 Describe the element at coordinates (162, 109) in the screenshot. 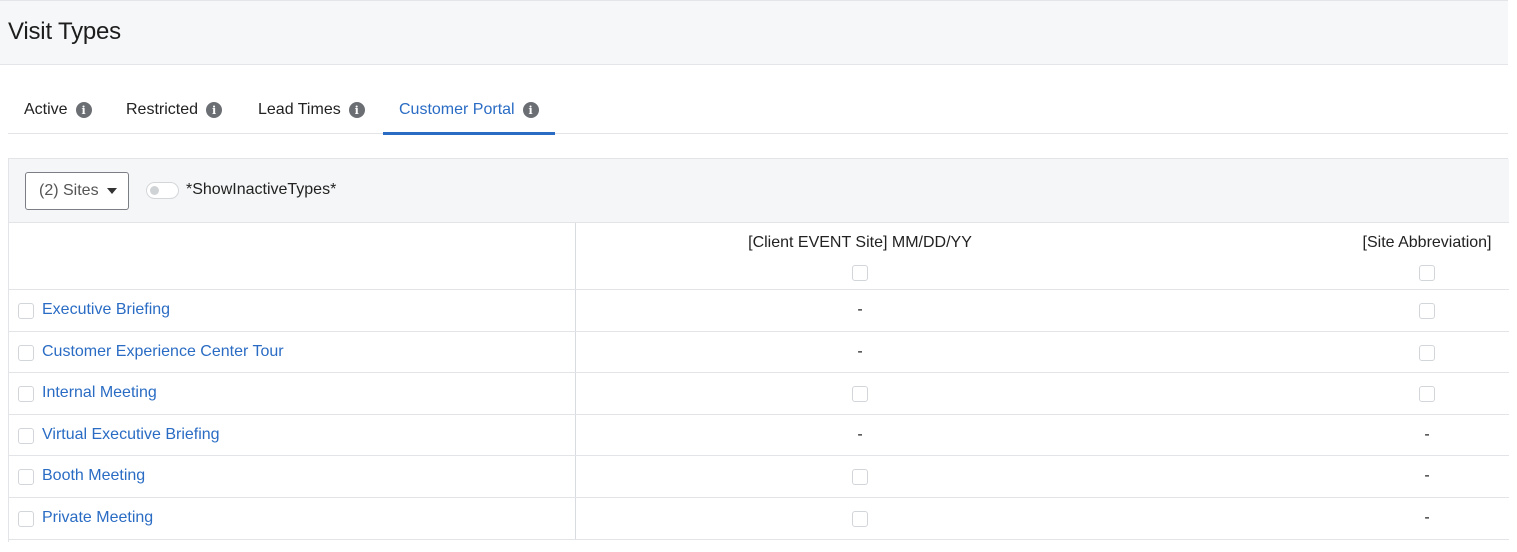

I see `tab-label: Restricted` at that location.